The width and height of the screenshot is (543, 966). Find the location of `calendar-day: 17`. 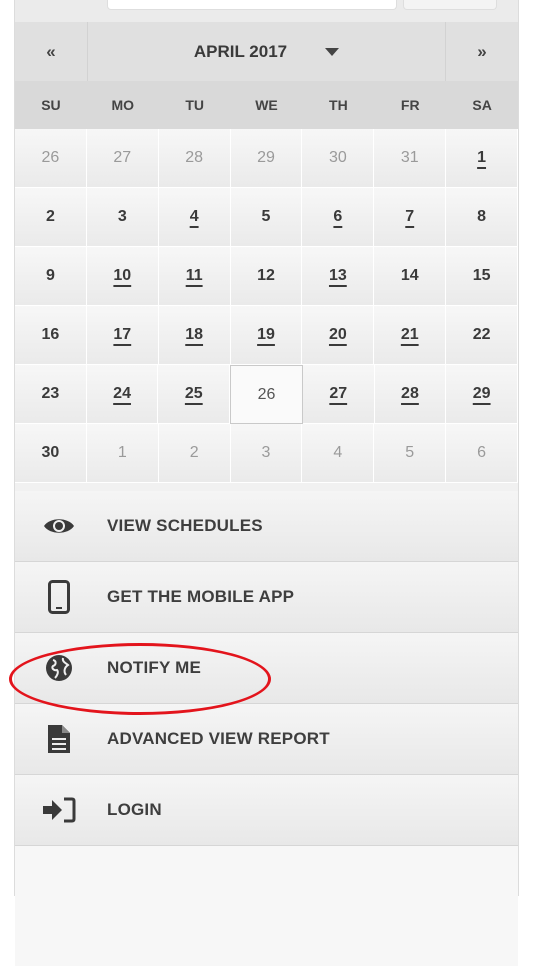

calendar-day: 17 is located at coordinates (122, 335).